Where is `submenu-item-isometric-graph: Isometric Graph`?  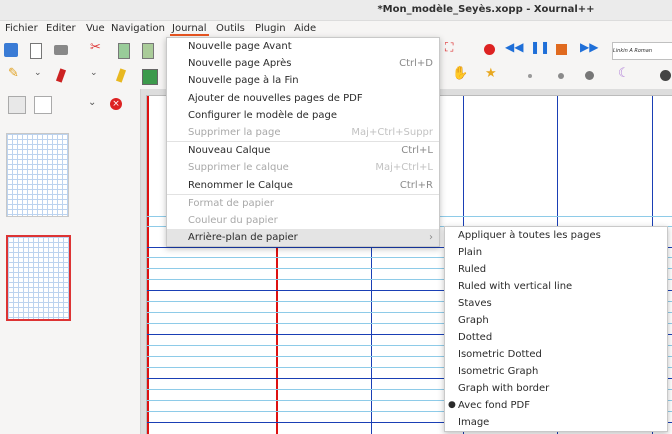 submenu-item-isometric-graph: Isometric Graph is located at coordinates (556, 371).